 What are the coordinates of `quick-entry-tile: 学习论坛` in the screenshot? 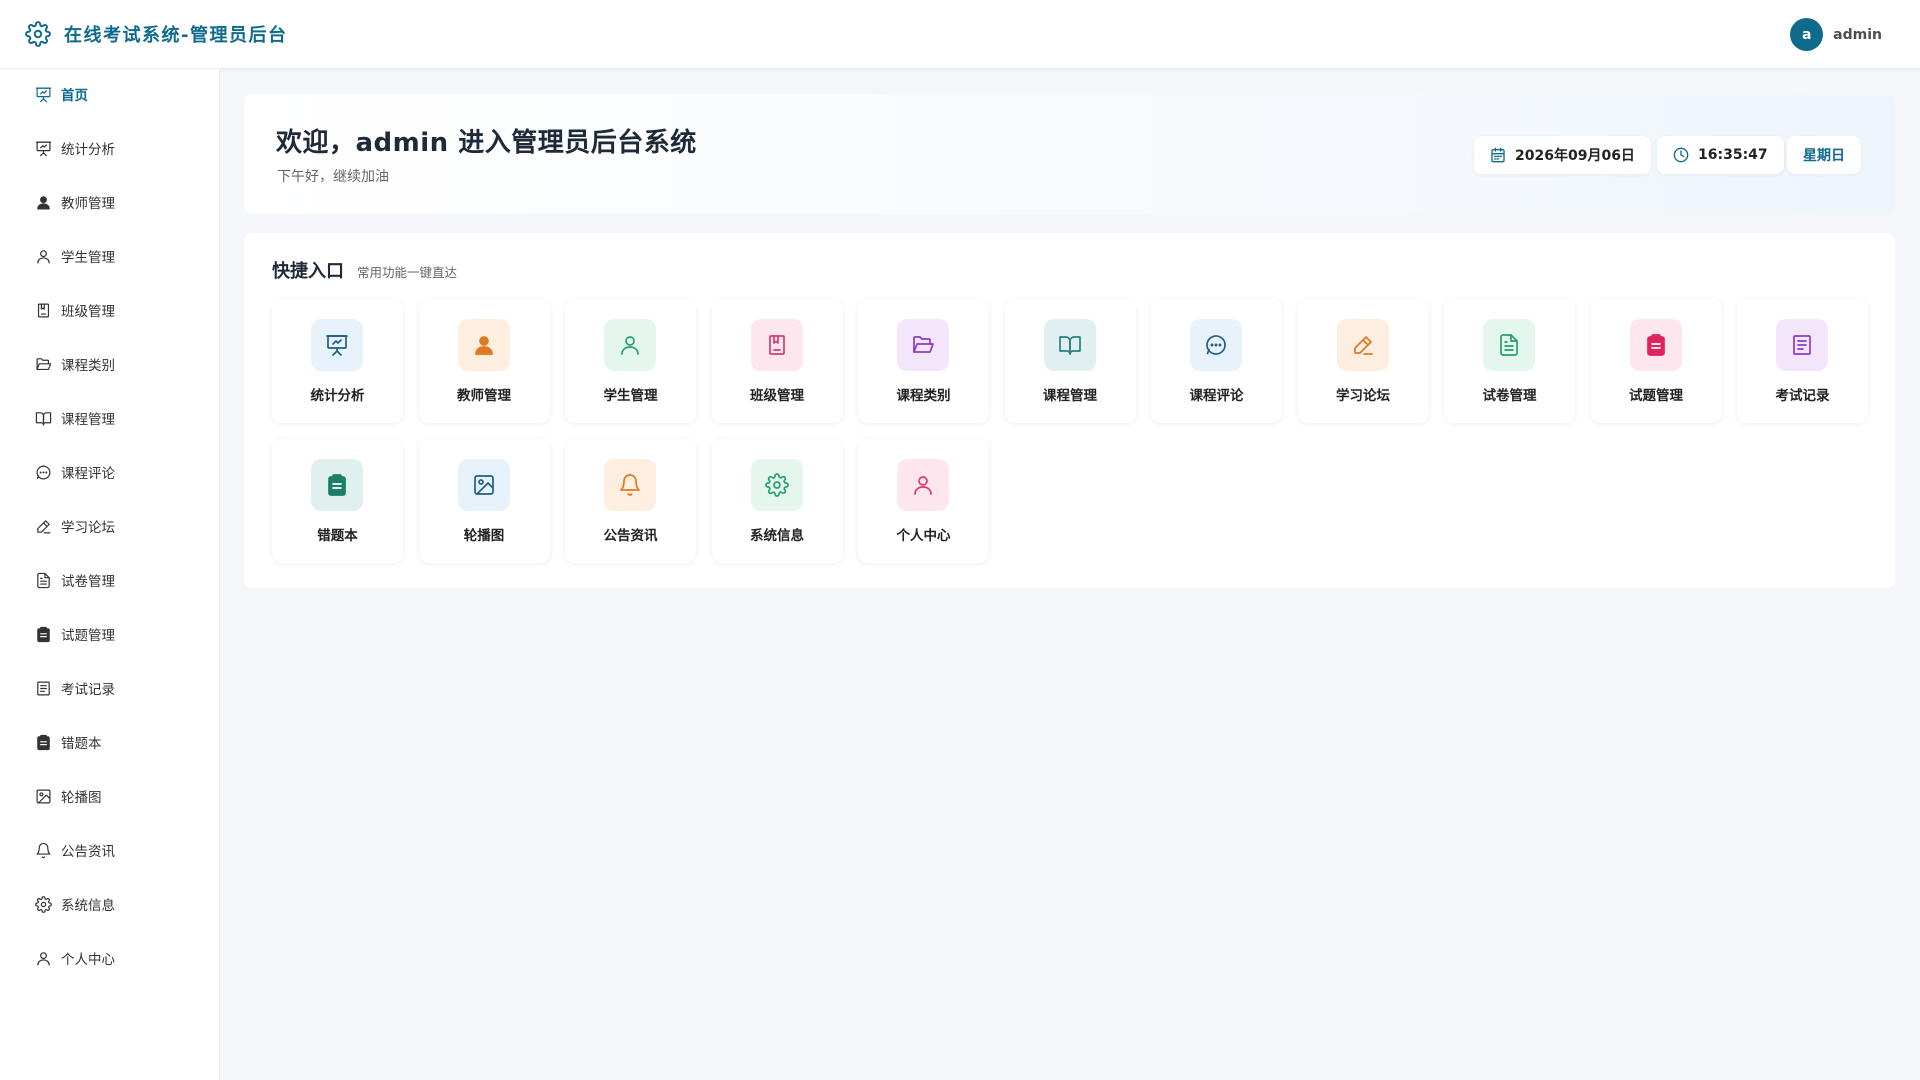 It's located at (1363, 361).